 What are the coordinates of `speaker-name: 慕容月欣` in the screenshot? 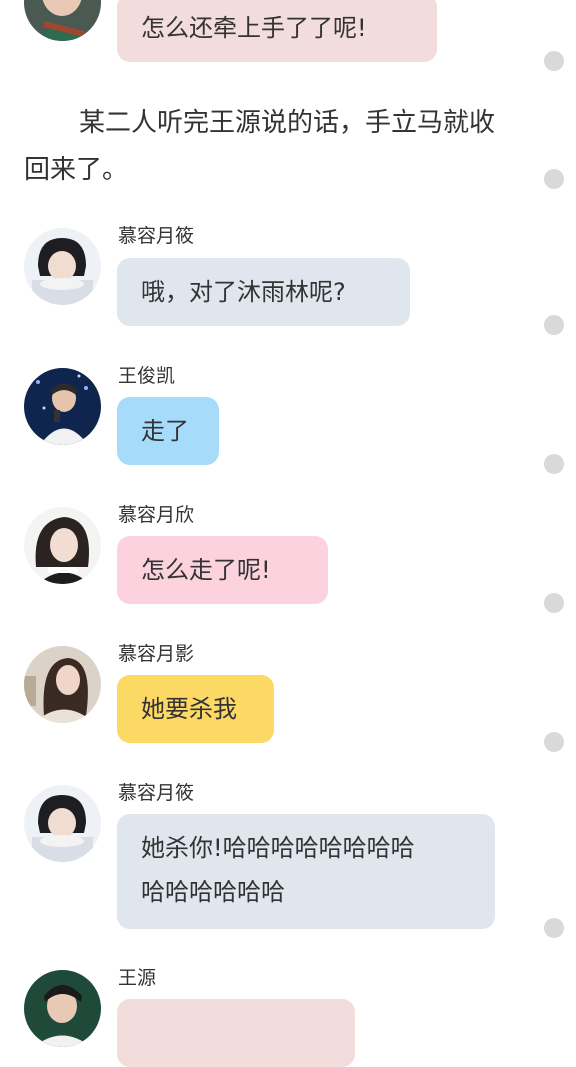 It's located at (156, 515).